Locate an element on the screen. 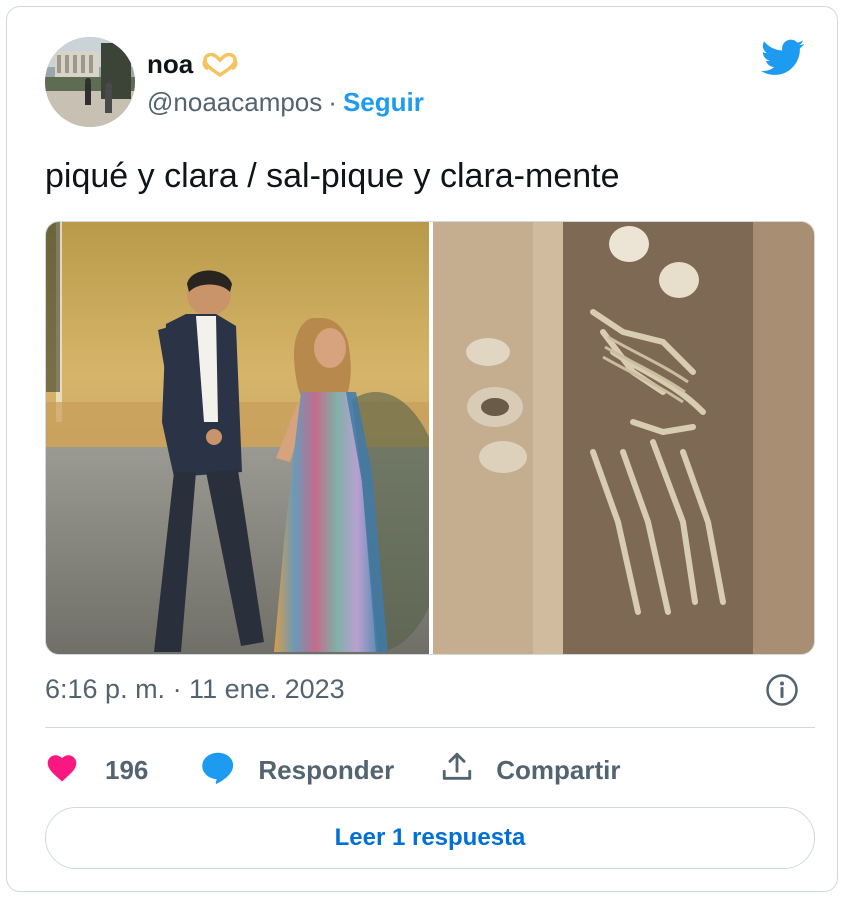 The height and width of the screenshot is (900, 848). author-name-row: noa is located at coordinates (193, 64).